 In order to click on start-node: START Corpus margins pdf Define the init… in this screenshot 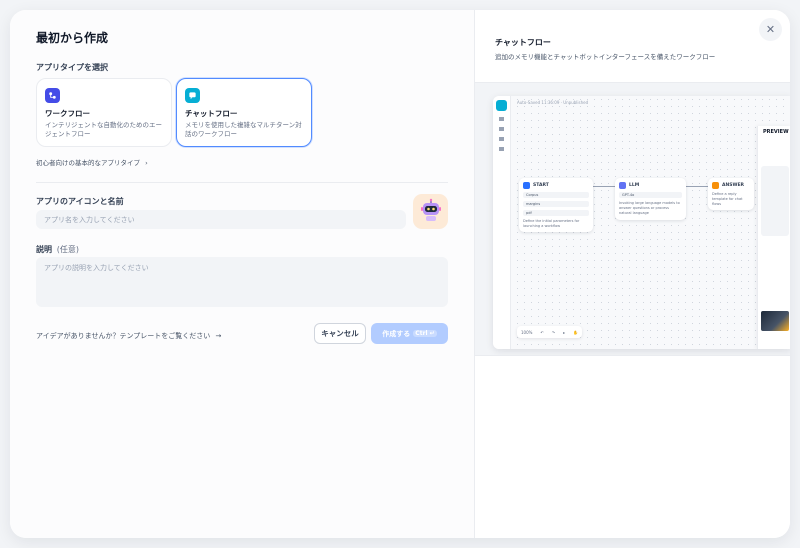, I will do `click(556, 205)`.